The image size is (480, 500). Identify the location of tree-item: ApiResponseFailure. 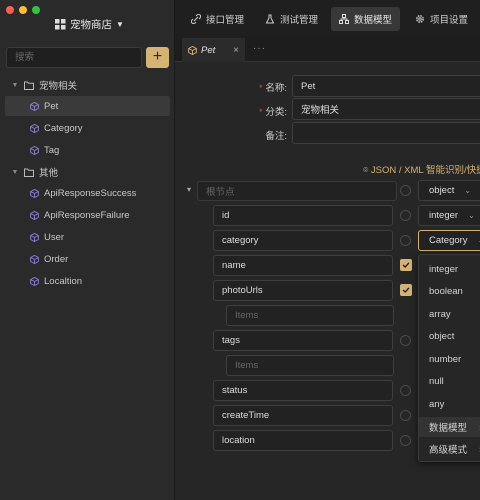
(85, 215).